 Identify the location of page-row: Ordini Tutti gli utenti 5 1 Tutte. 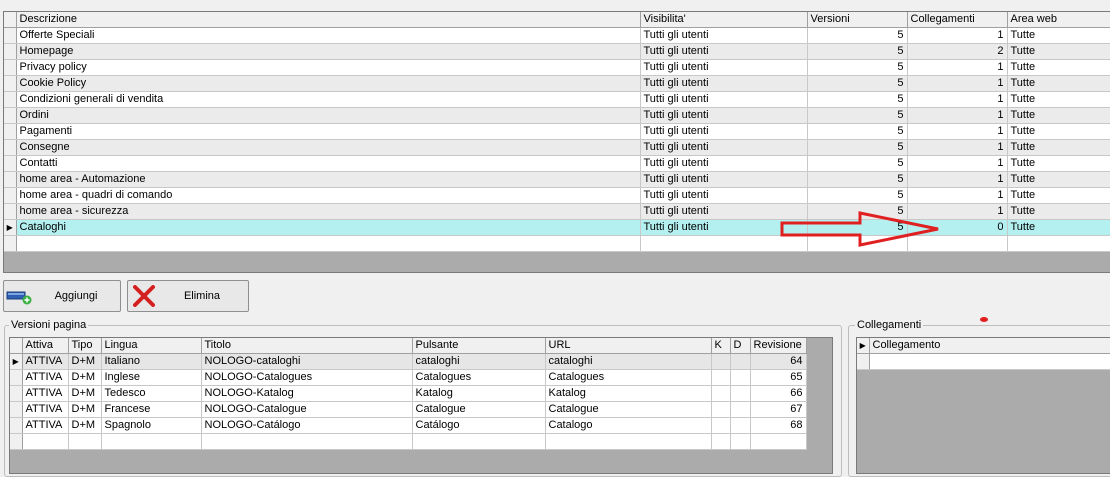
(557, 115).